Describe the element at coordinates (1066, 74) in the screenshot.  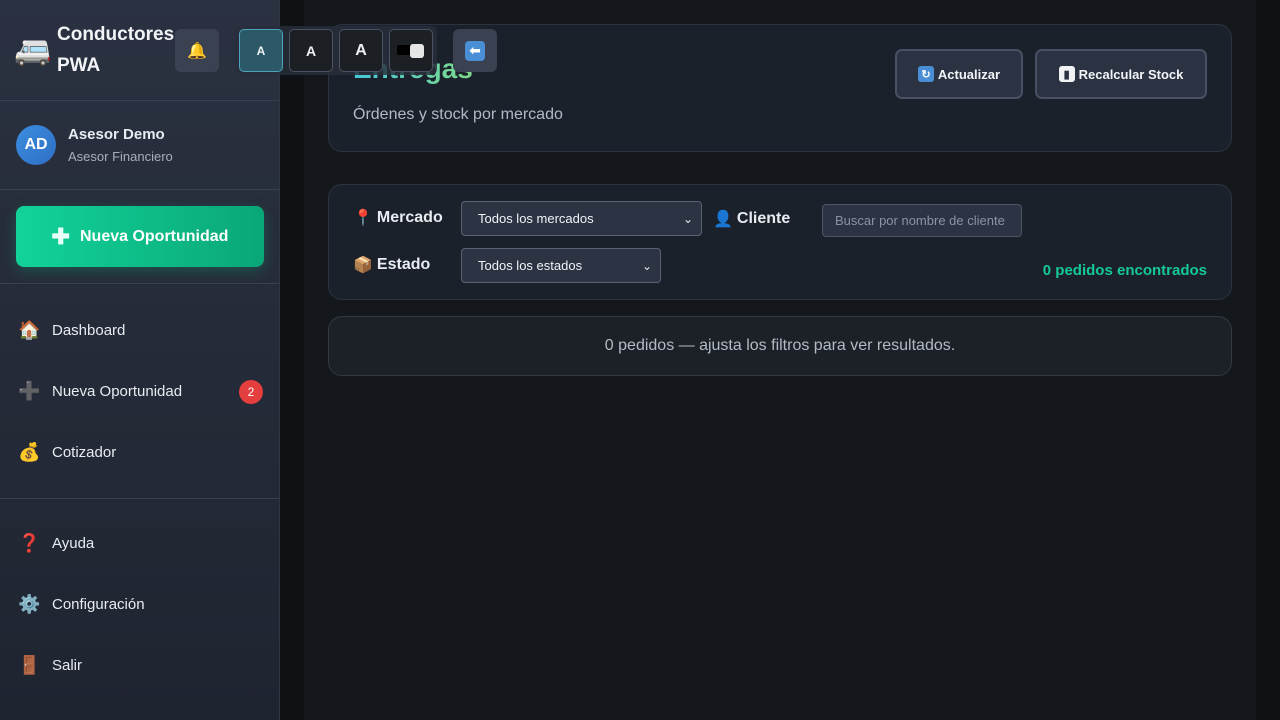
I see `bar-chart-icon: ▮` at that location.